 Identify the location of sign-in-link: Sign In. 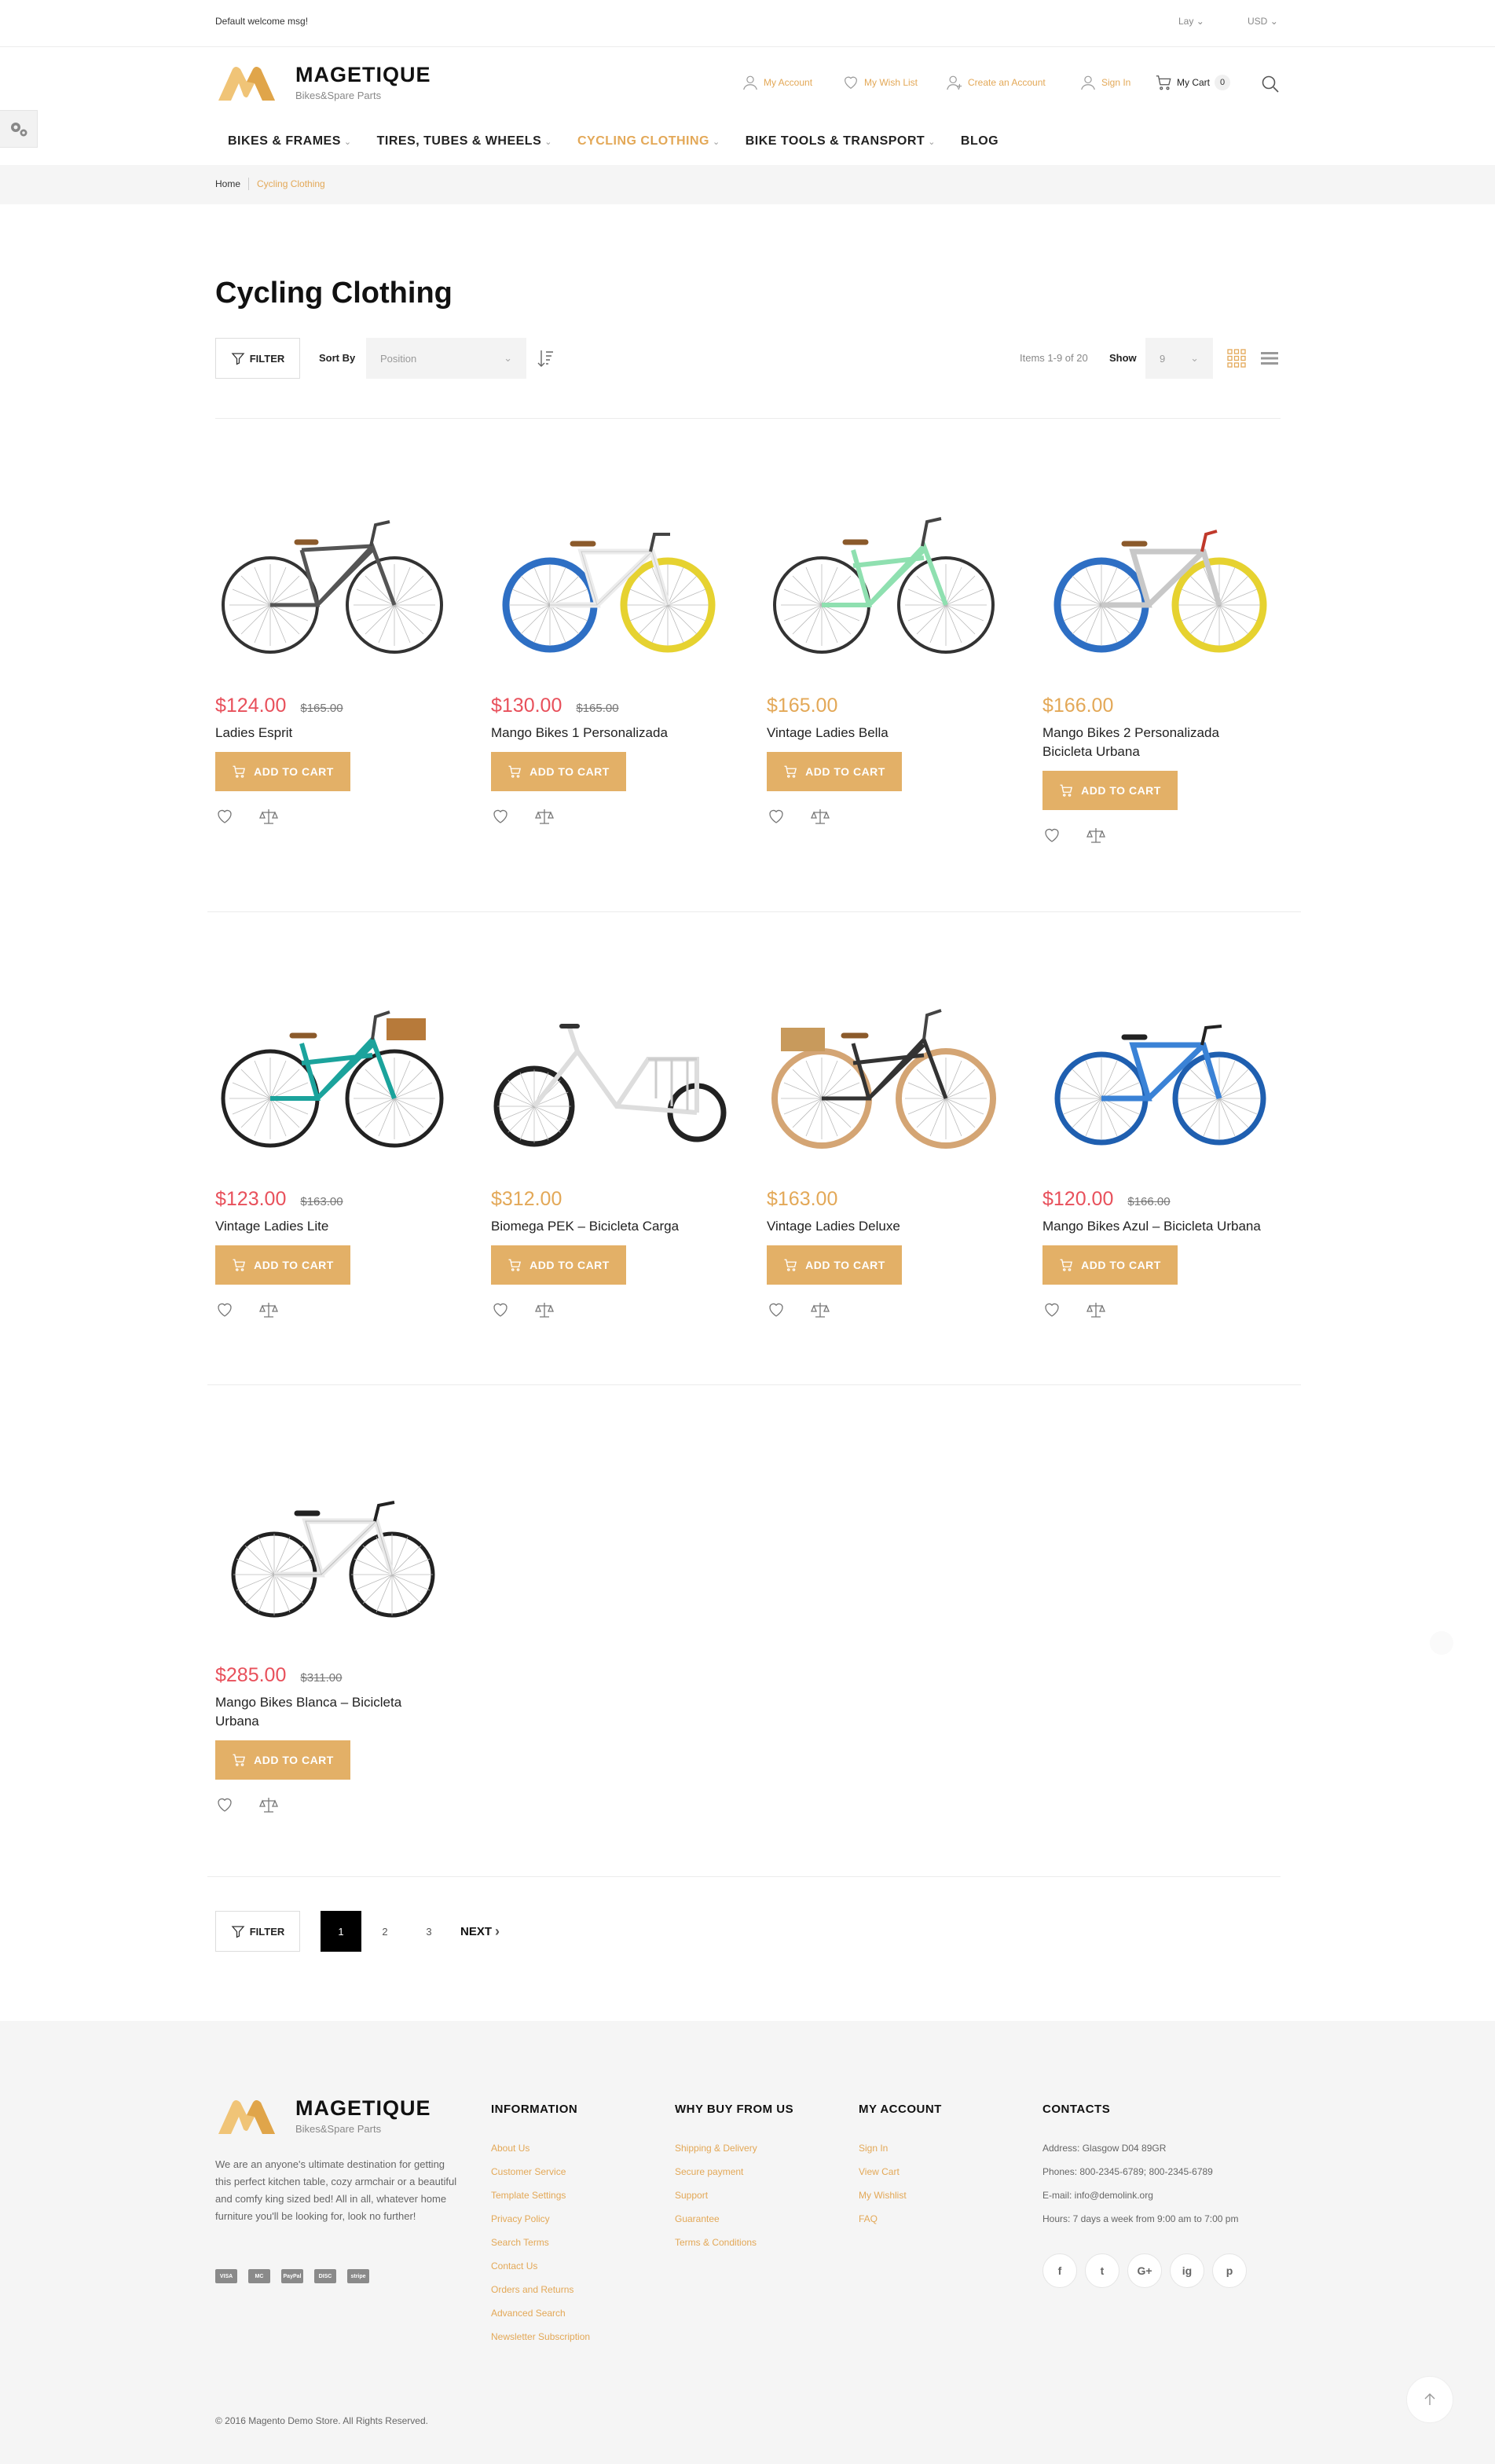
(1104, 82).